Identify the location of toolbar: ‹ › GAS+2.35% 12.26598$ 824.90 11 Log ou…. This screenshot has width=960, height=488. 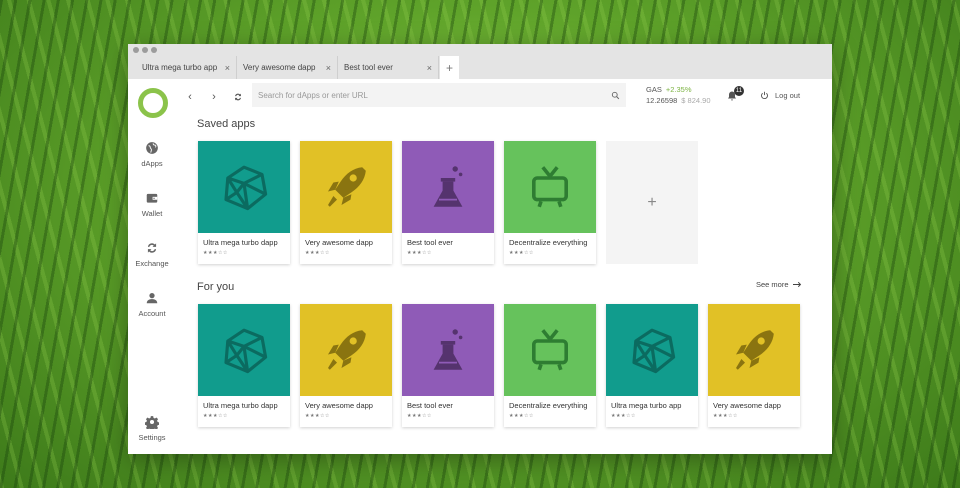
(504, 101).